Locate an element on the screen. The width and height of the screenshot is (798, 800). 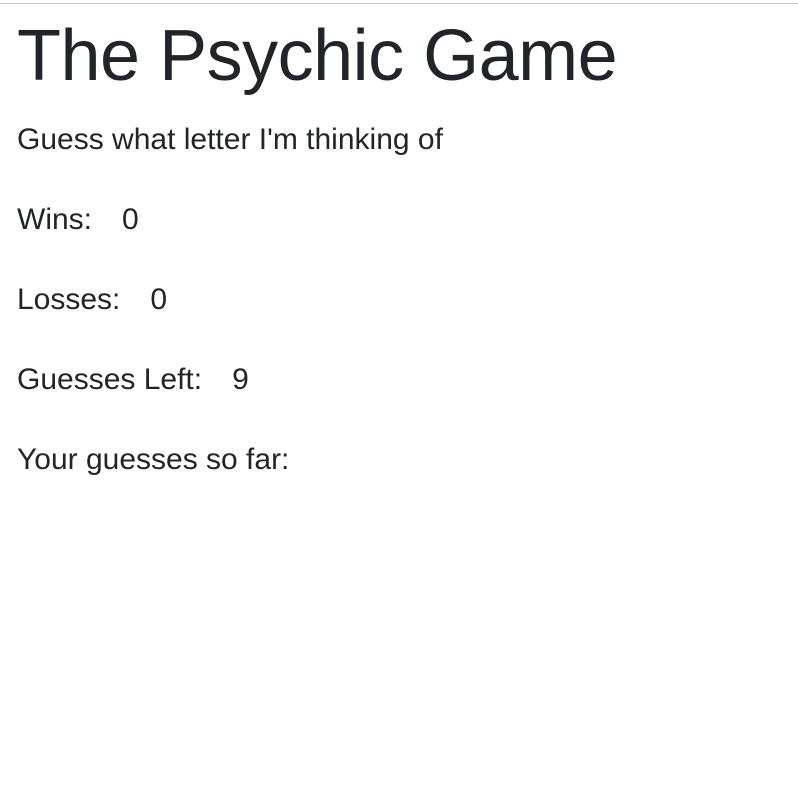
wins-value: 0 is located at coordinates (130, 219).